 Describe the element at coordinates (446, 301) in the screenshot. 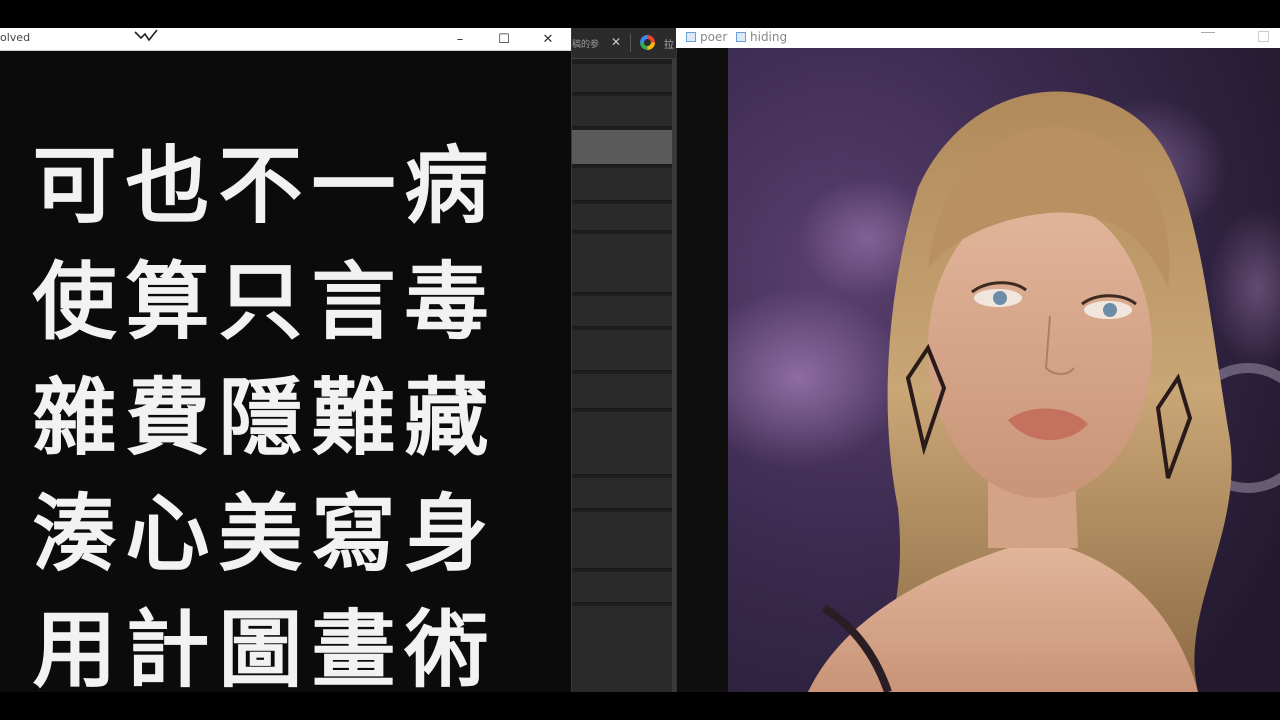

I see `poem-character: 毒` at that location.